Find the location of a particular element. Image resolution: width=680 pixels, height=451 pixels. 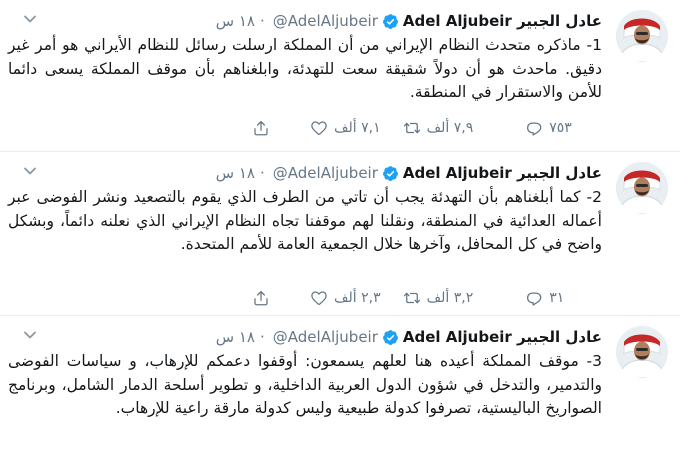

reply-count: ٣١ is located at coordinates (557, 298).